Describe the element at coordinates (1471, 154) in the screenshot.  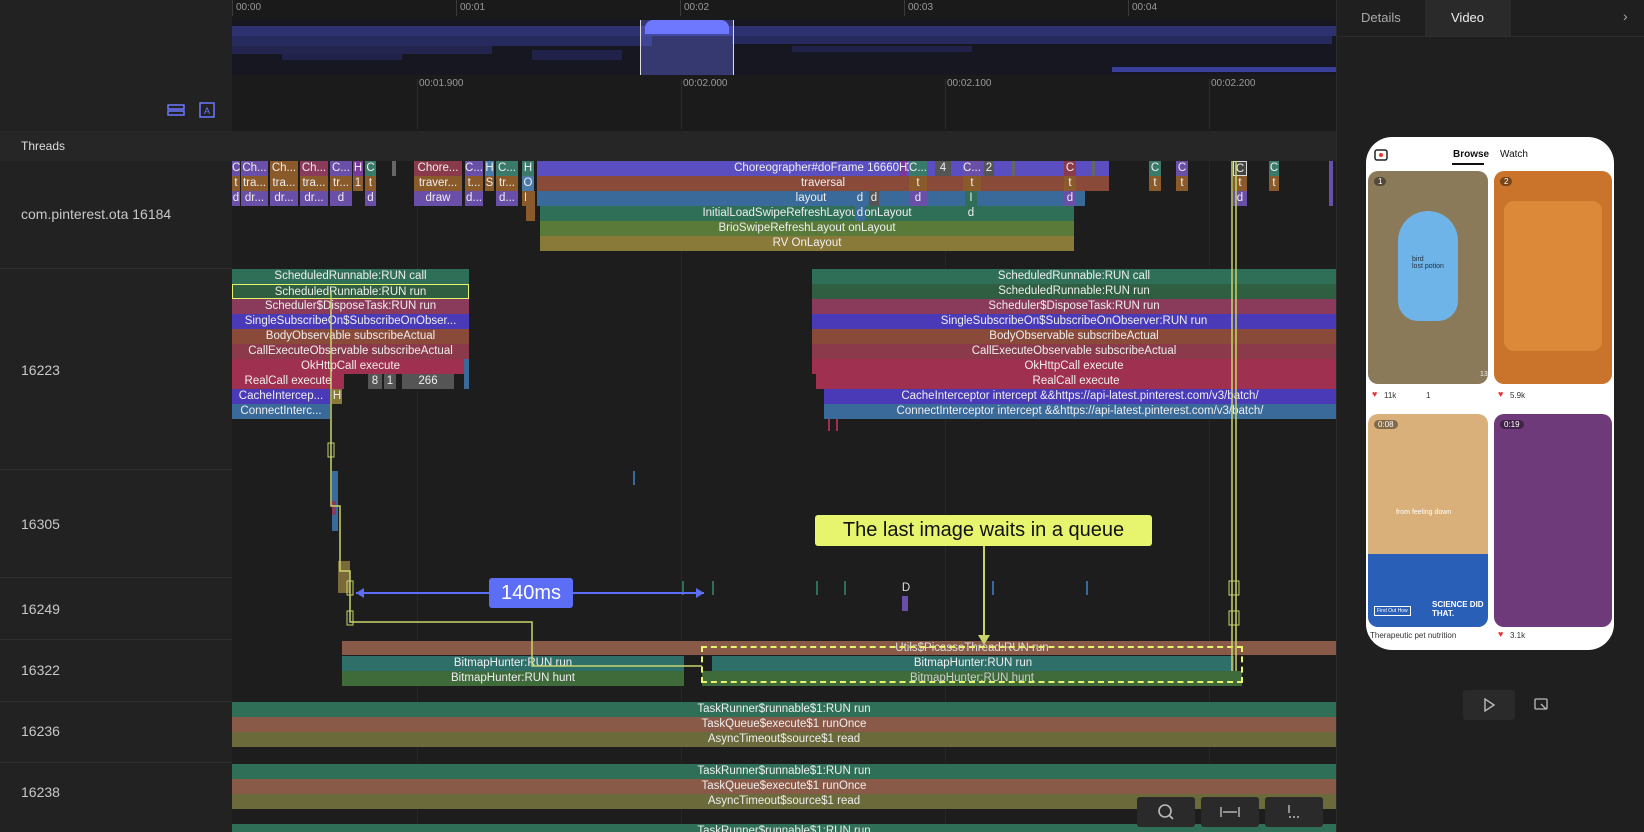
I see `phone-tab-browse: Browse` at that location.